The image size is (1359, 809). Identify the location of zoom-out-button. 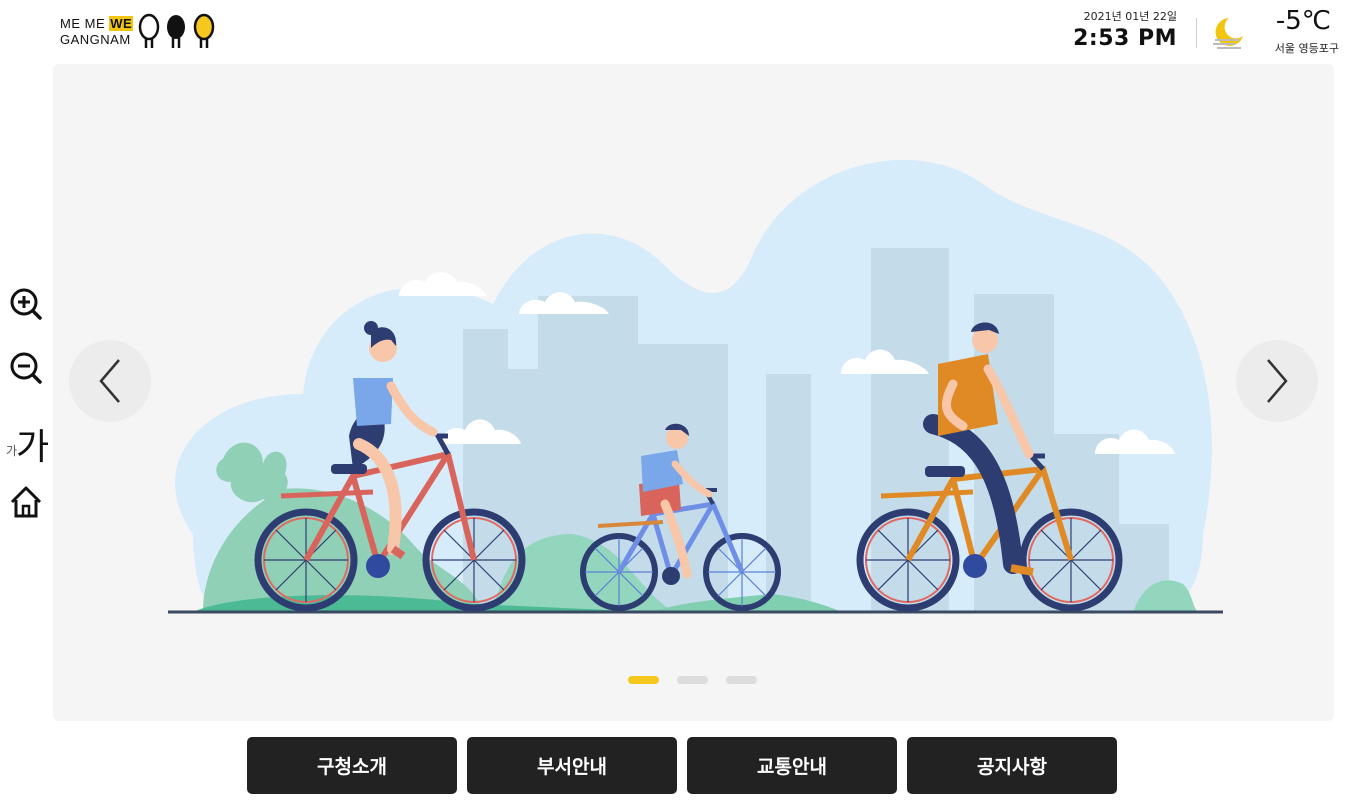
(26, 368).